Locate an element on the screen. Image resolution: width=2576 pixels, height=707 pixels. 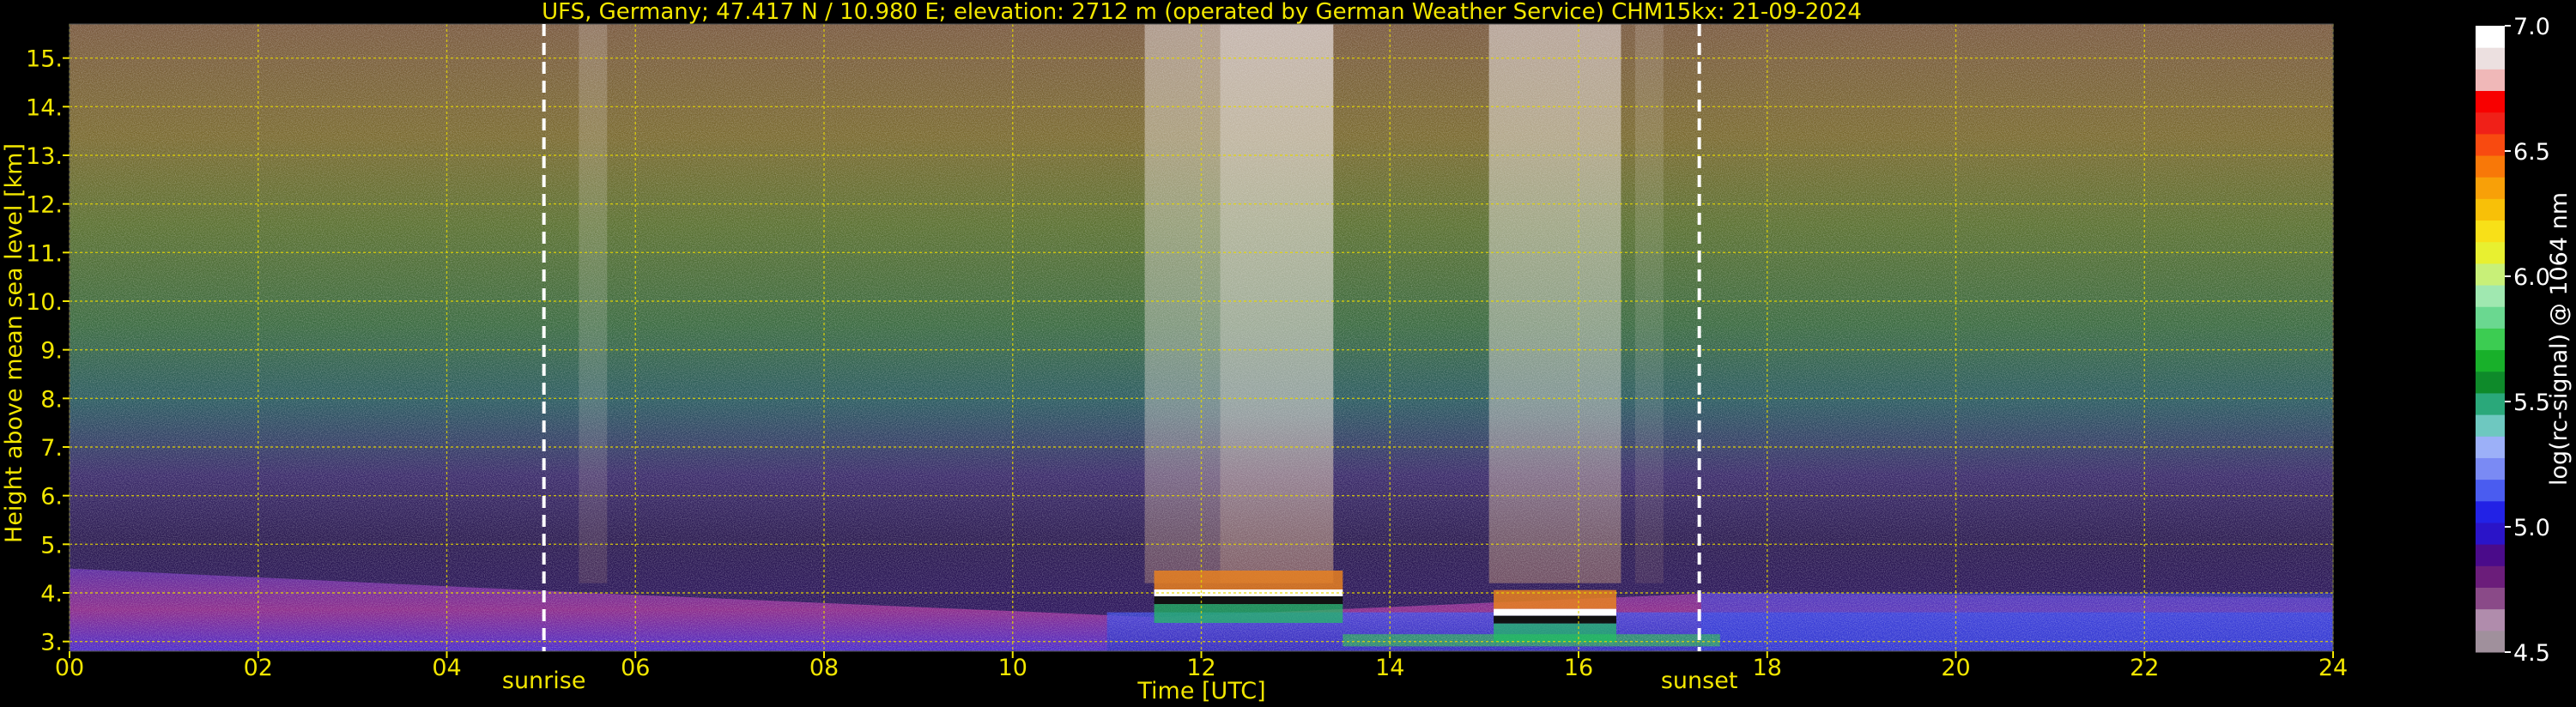
x-tick-label: 18 is located at coordinates (1767, 668).